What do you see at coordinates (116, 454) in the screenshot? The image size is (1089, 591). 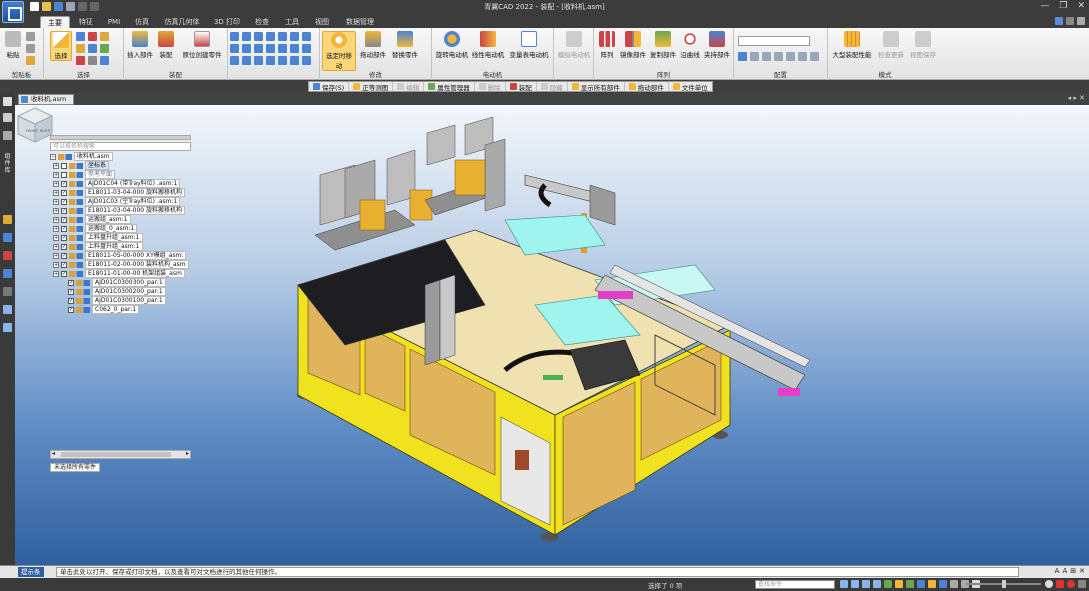 I see `scroll-thumb` at bounding box center [116, 454].